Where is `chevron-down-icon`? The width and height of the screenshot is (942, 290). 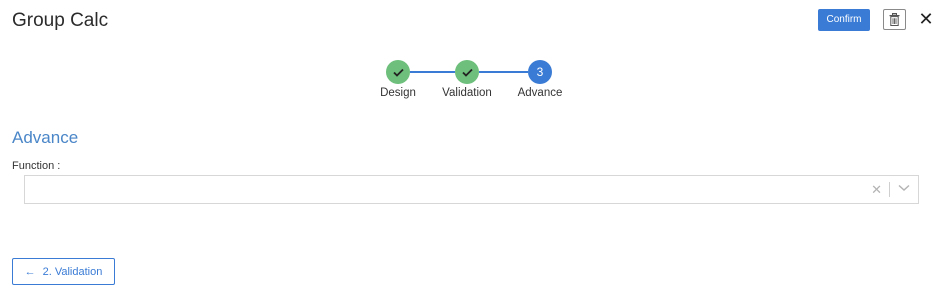 chevron-down-icon is located at coordinates (904, 188).